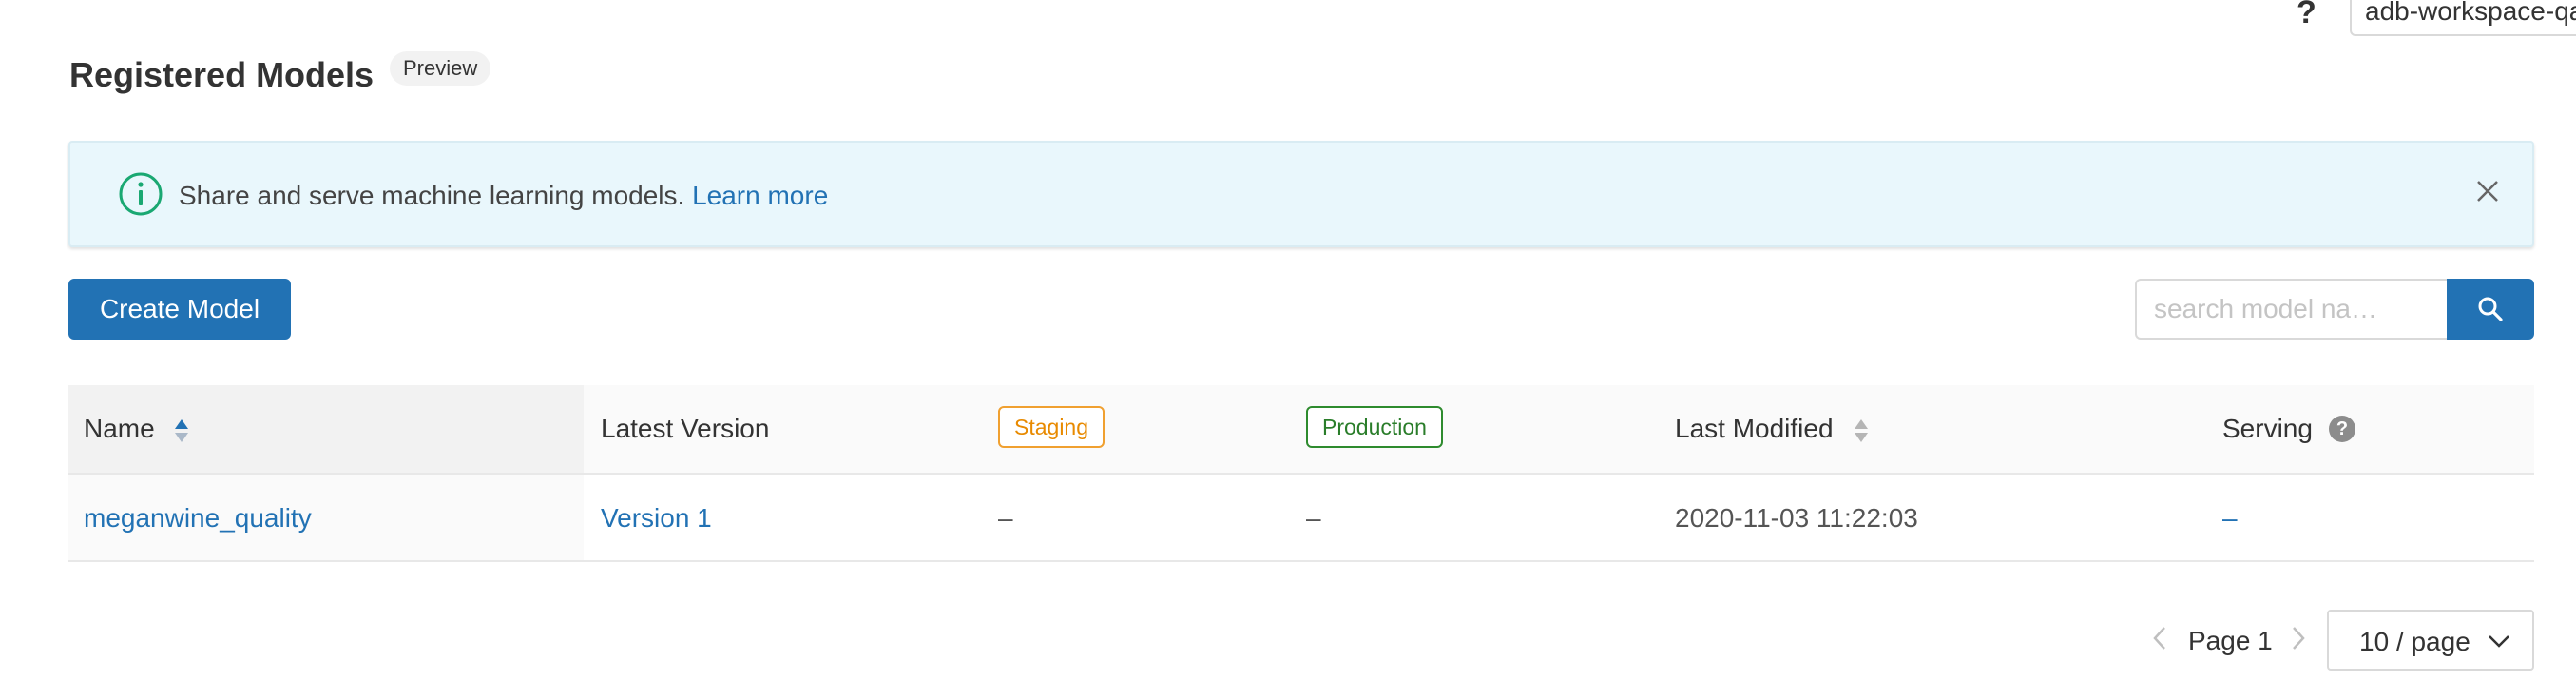 This screenshot has height=700, width=2576. I want to click on search-input, so click(2292, 309).